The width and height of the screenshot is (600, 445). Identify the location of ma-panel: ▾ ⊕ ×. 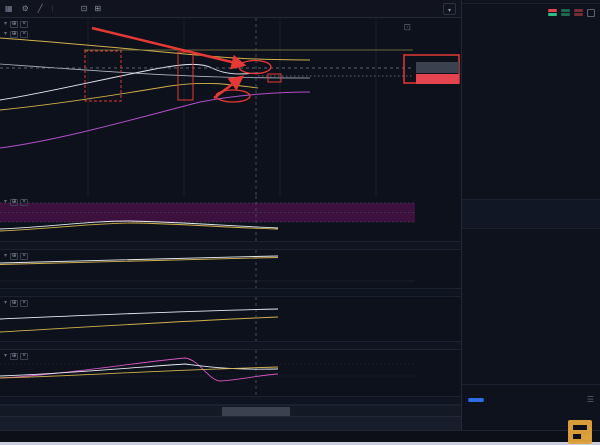
(230, 319).